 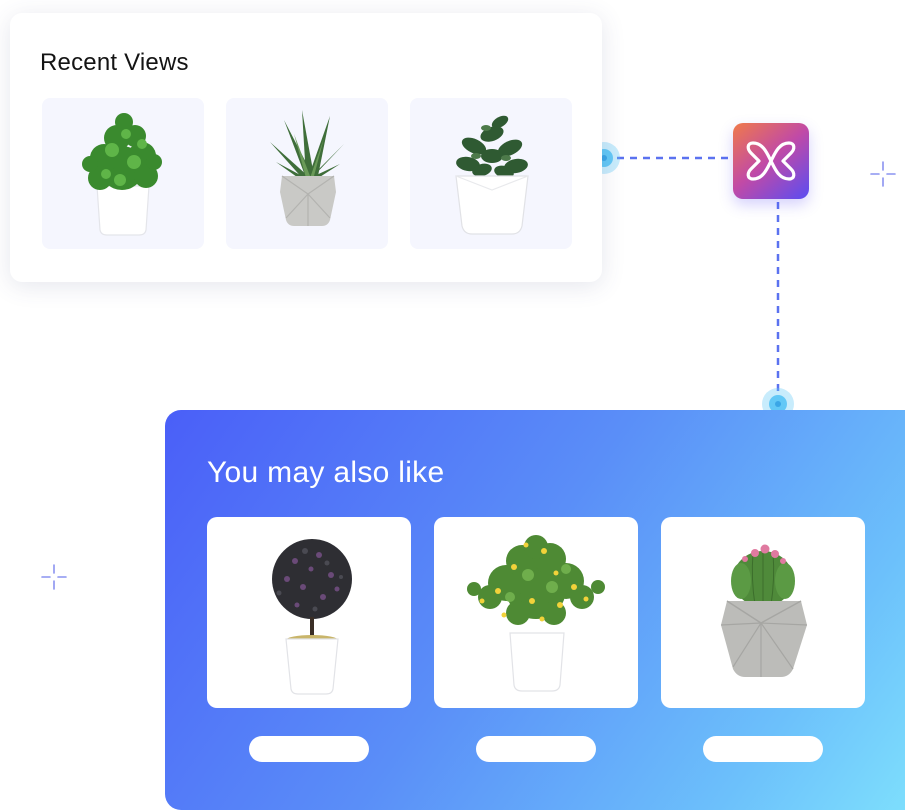 I want to click on flowering-shrub-image, so click(x=536, y=613).